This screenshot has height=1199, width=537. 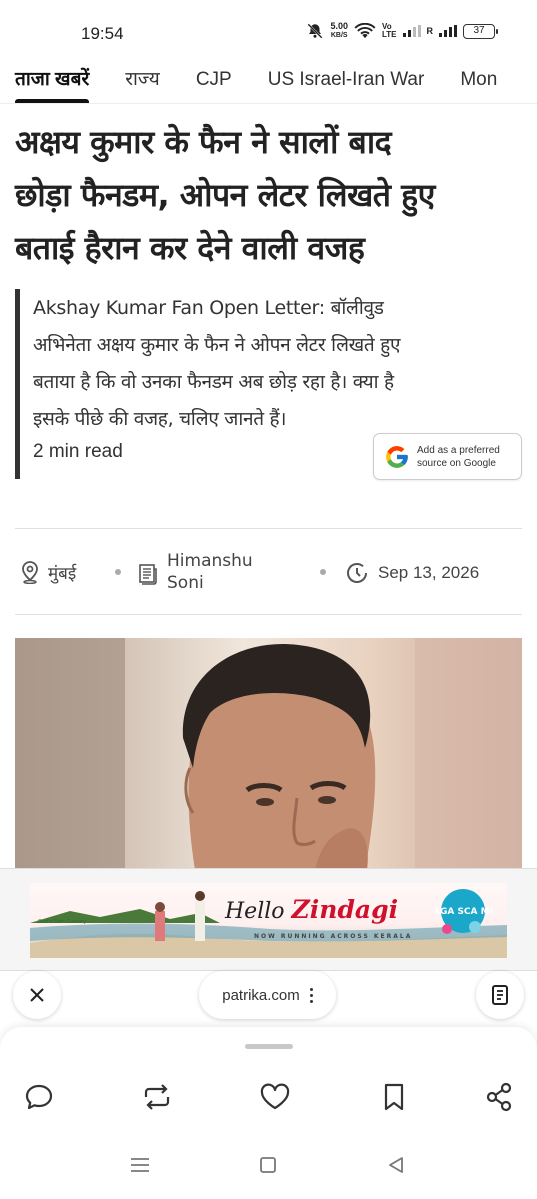 I want to click on battery-icon: 37, so click(x=480, y=31).